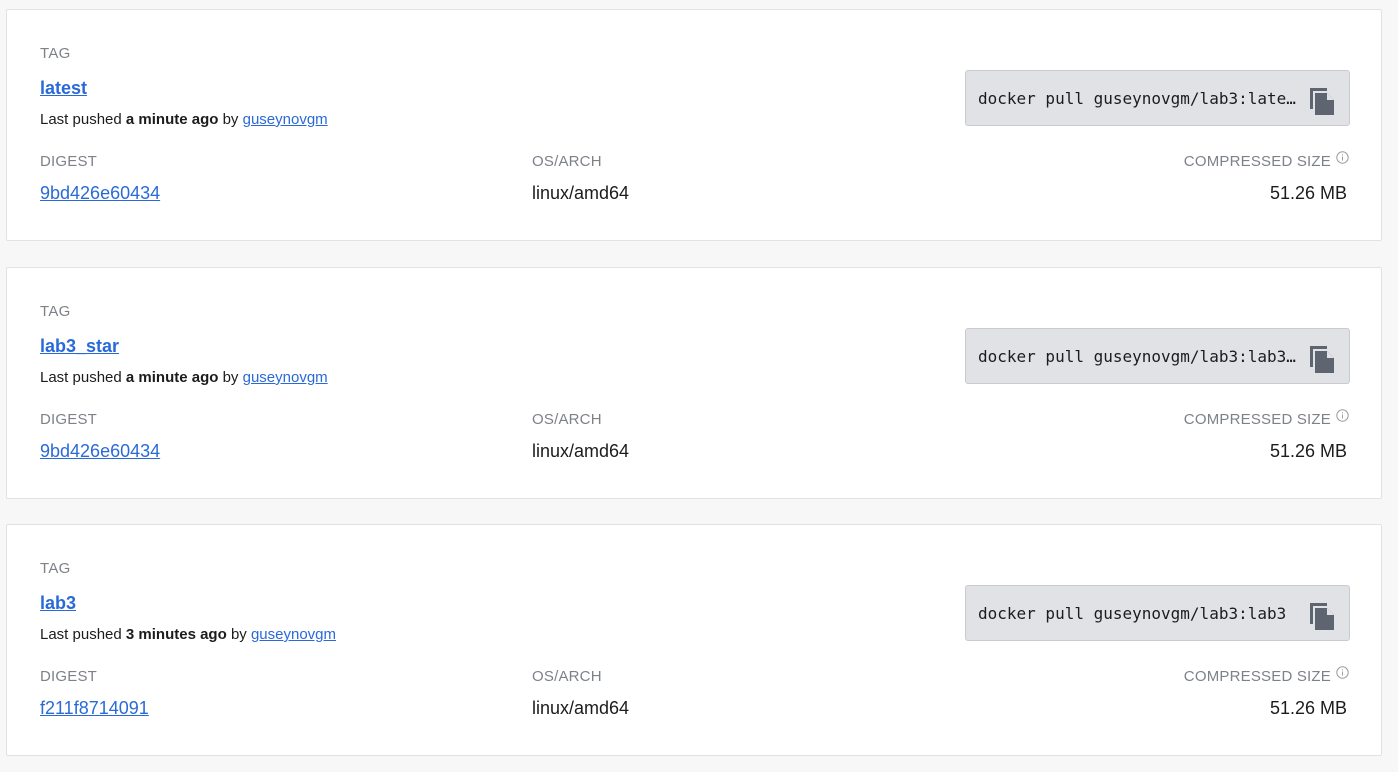 This screenshot has height=772, width=1398. What do you see at coordinates (176, 634) in the screenshot?
I see `pushed-time: 3 minutes ago` at bounding box center [176, 634].